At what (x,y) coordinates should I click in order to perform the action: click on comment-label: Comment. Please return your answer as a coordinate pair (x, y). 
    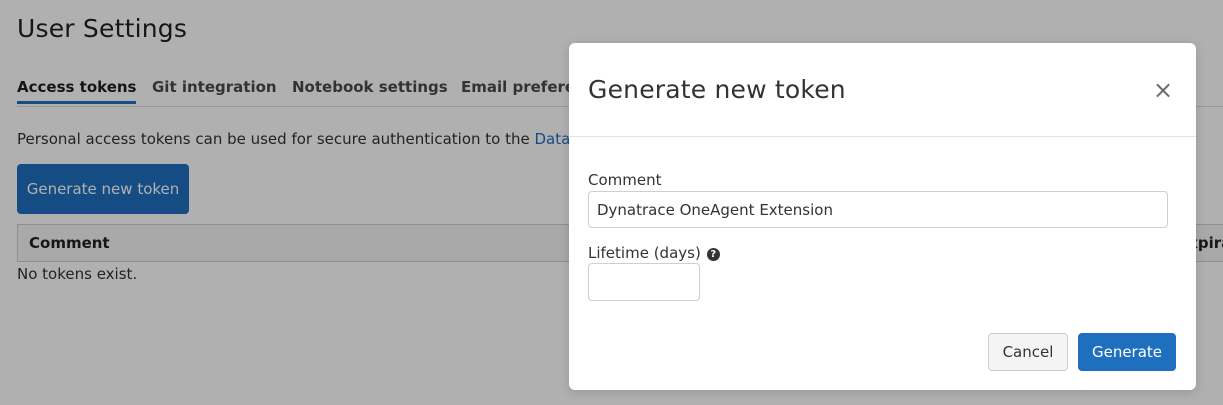
    Looking at the image, I should click on (625, 180).